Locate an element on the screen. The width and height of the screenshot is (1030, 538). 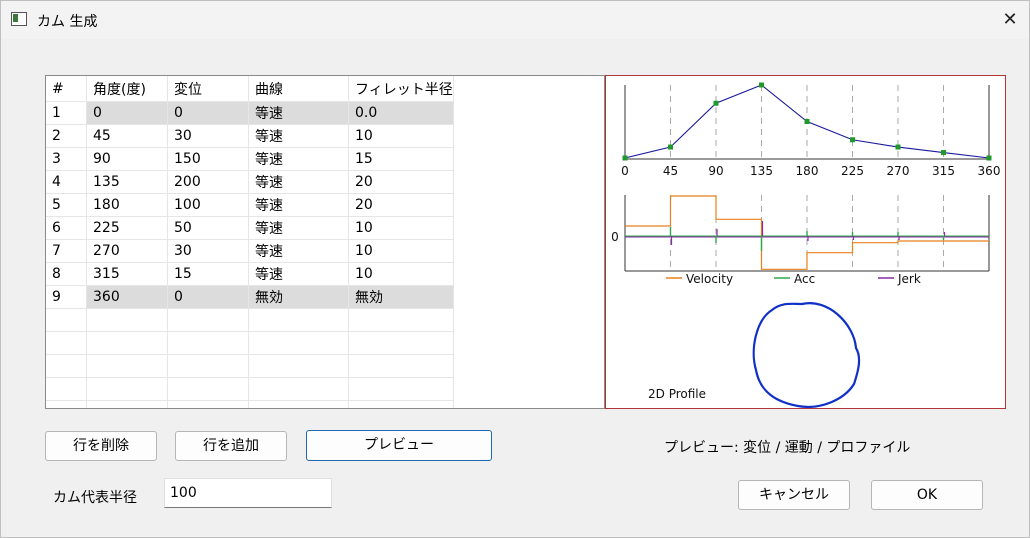
fillet-radius-cell: 無効 is located at coordinates (401, 297).